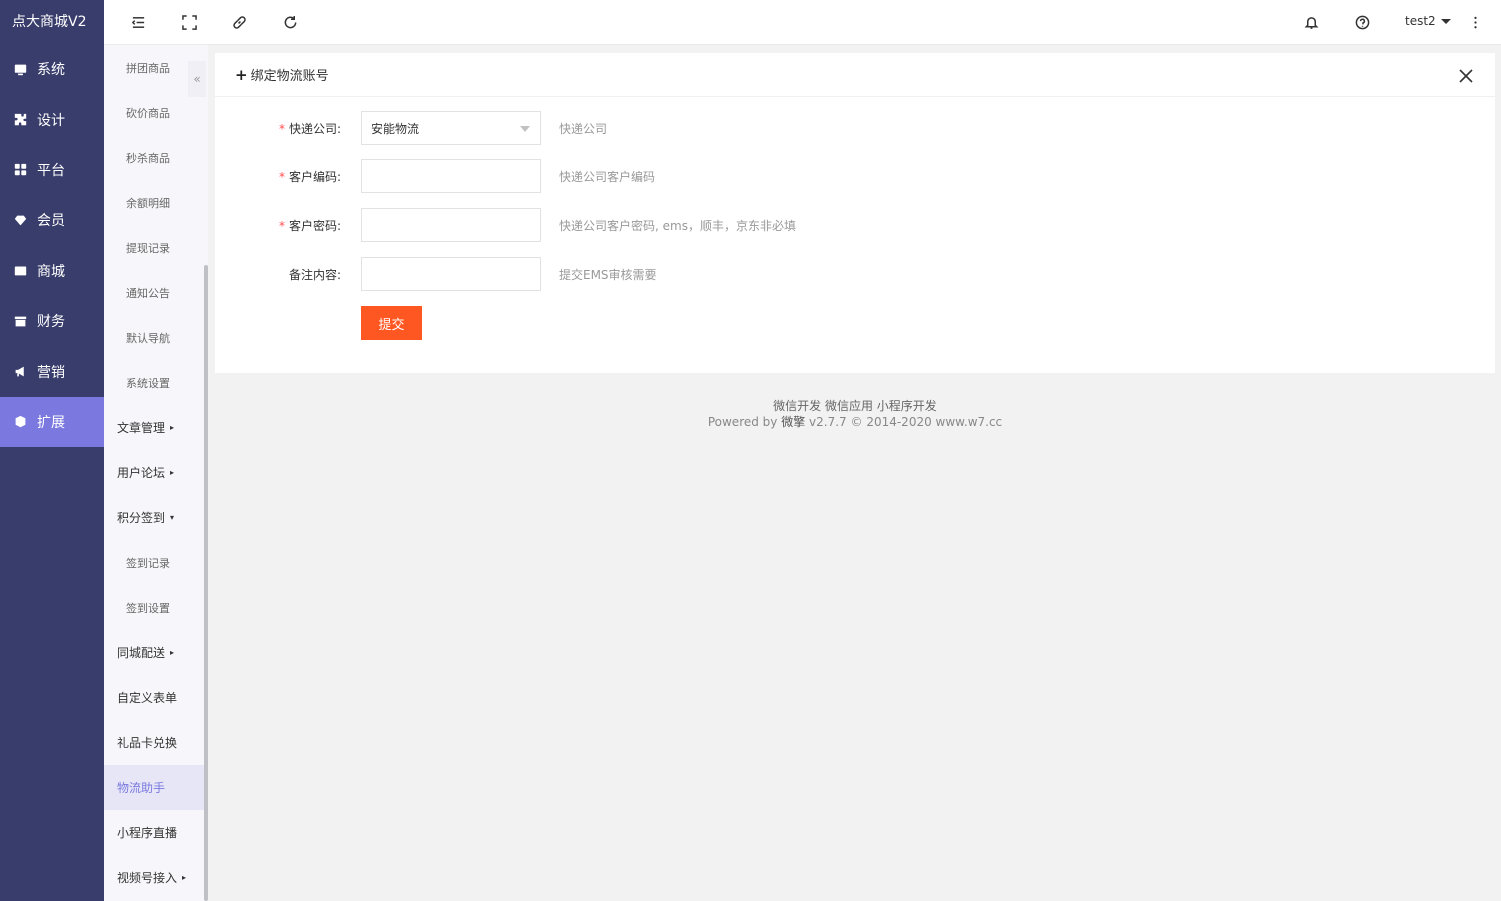 This screenshot has width=1501, height=901. Describe the element at coordinates (314, 275) in the screenshot. I see `field-label: 备注内容:` at that location.